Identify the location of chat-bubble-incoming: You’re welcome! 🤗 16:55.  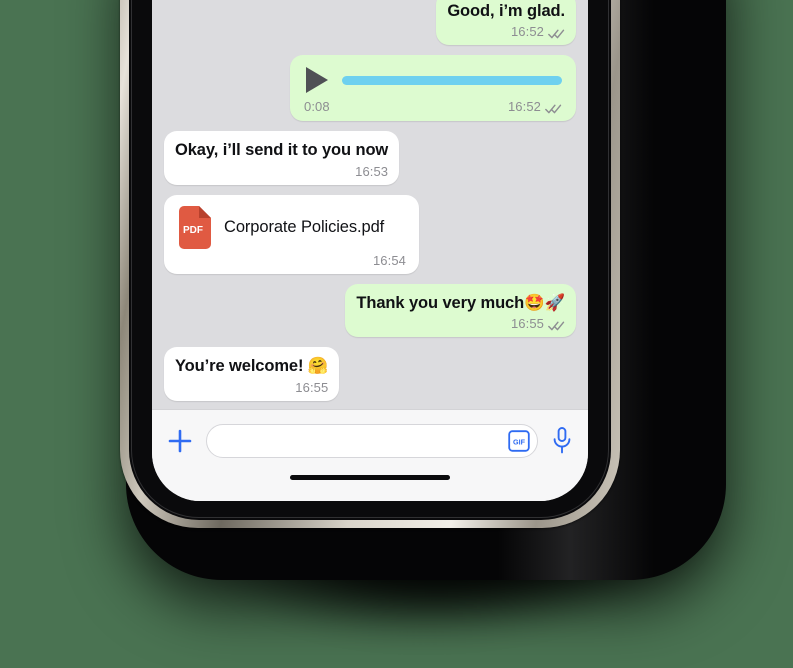
(252, 374).